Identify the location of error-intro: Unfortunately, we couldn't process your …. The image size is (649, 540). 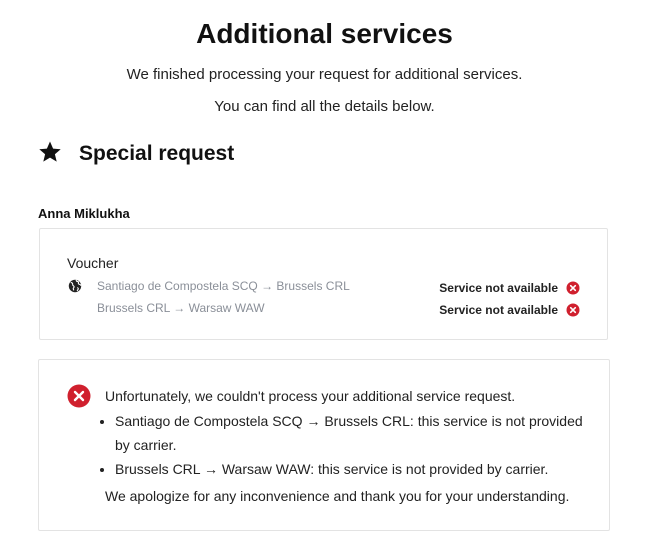
(310, 396).